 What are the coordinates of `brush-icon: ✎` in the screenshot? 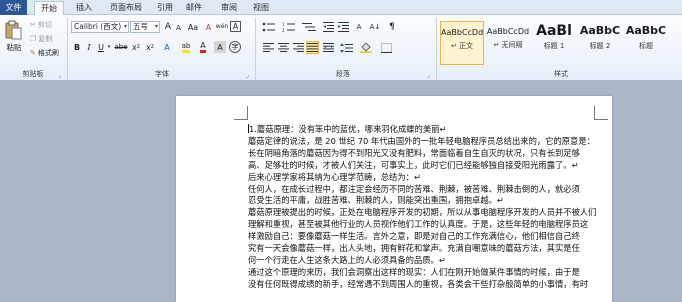 It's located at (33, 52).